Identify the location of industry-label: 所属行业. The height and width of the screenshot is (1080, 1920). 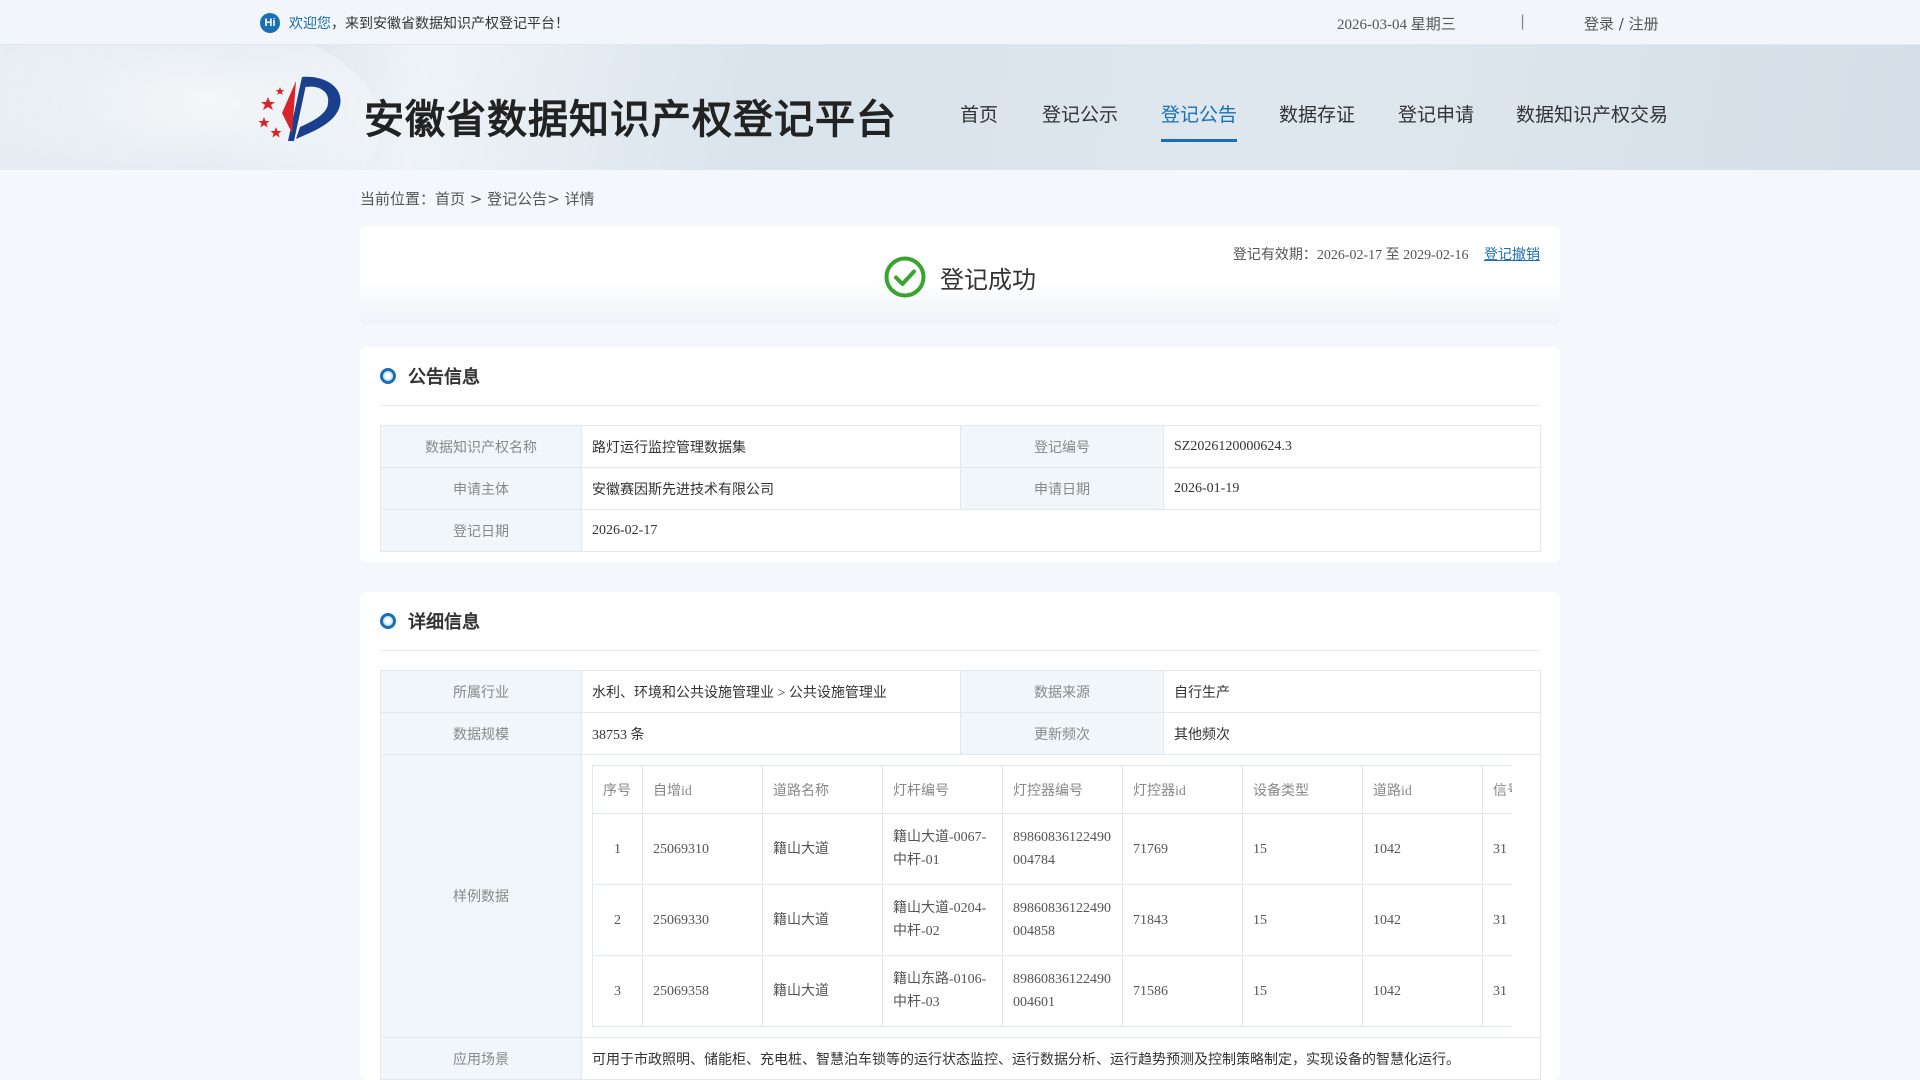
(481, 691).